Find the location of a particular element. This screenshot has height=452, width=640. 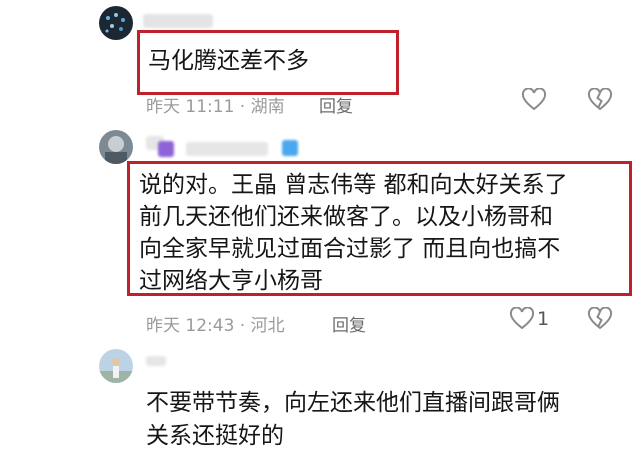

comment-line: 说的对。王晶 曾志伟等 都和向太好关系了 is located at coordinates (353, 185).